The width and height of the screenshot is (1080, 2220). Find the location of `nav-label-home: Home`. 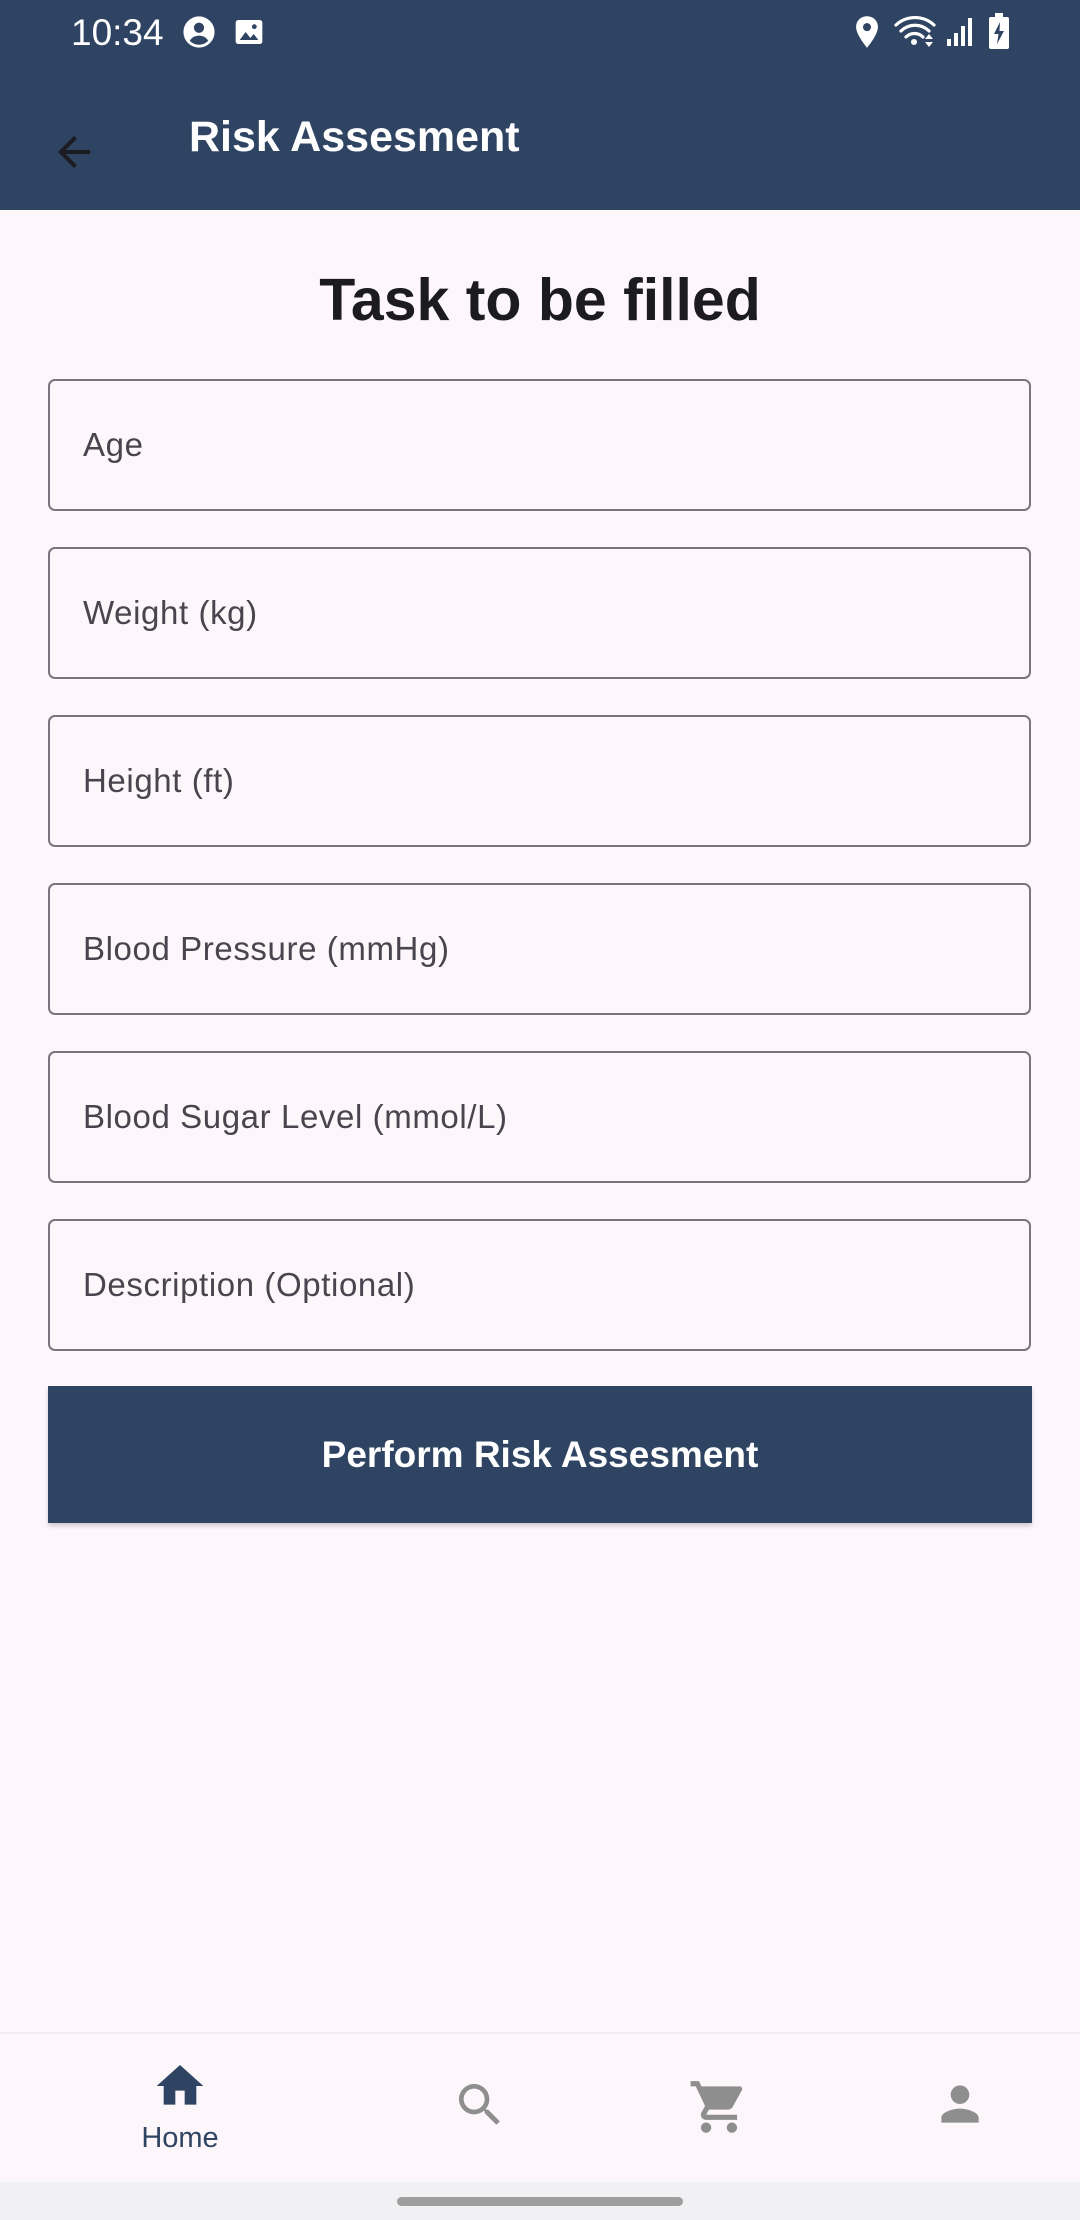

nav-label-home: Home is located at coordinates (180, 2138).